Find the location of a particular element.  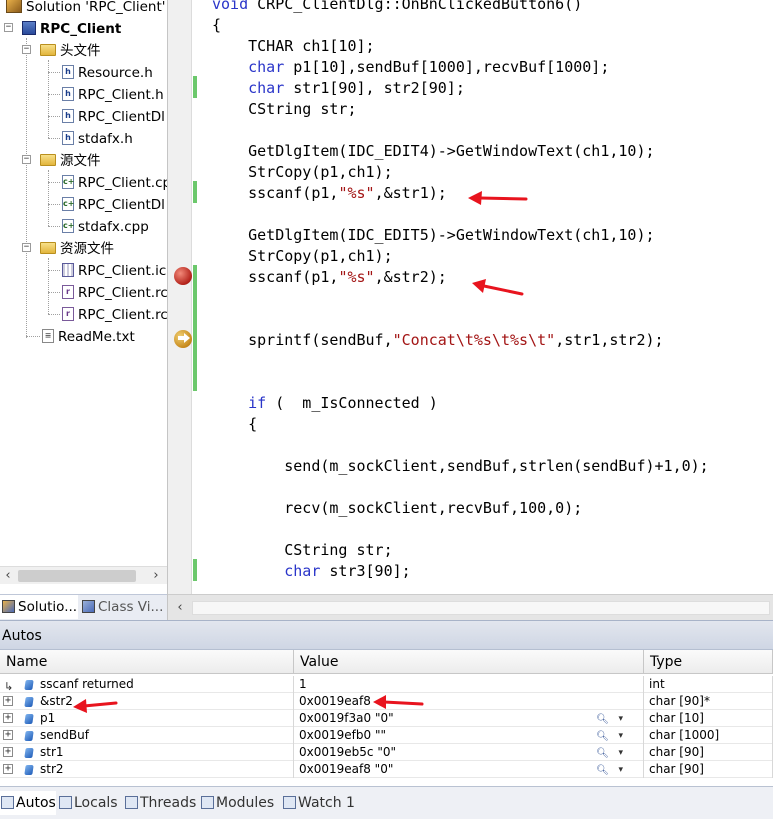

scroll-right-icon: › is located at coordinates (156, 576).